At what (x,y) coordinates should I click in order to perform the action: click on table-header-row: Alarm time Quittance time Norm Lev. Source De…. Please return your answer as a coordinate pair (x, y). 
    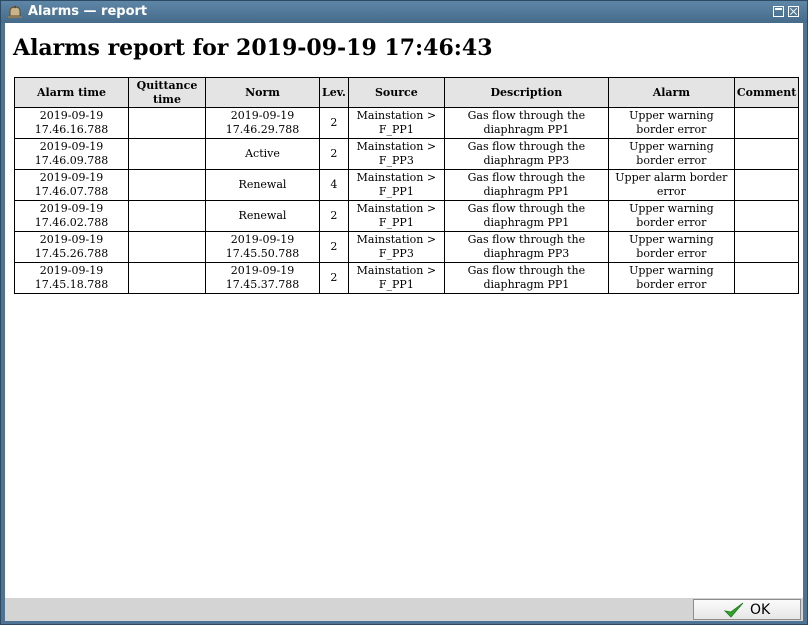
    Looking at the image, I should click on (407, 92).